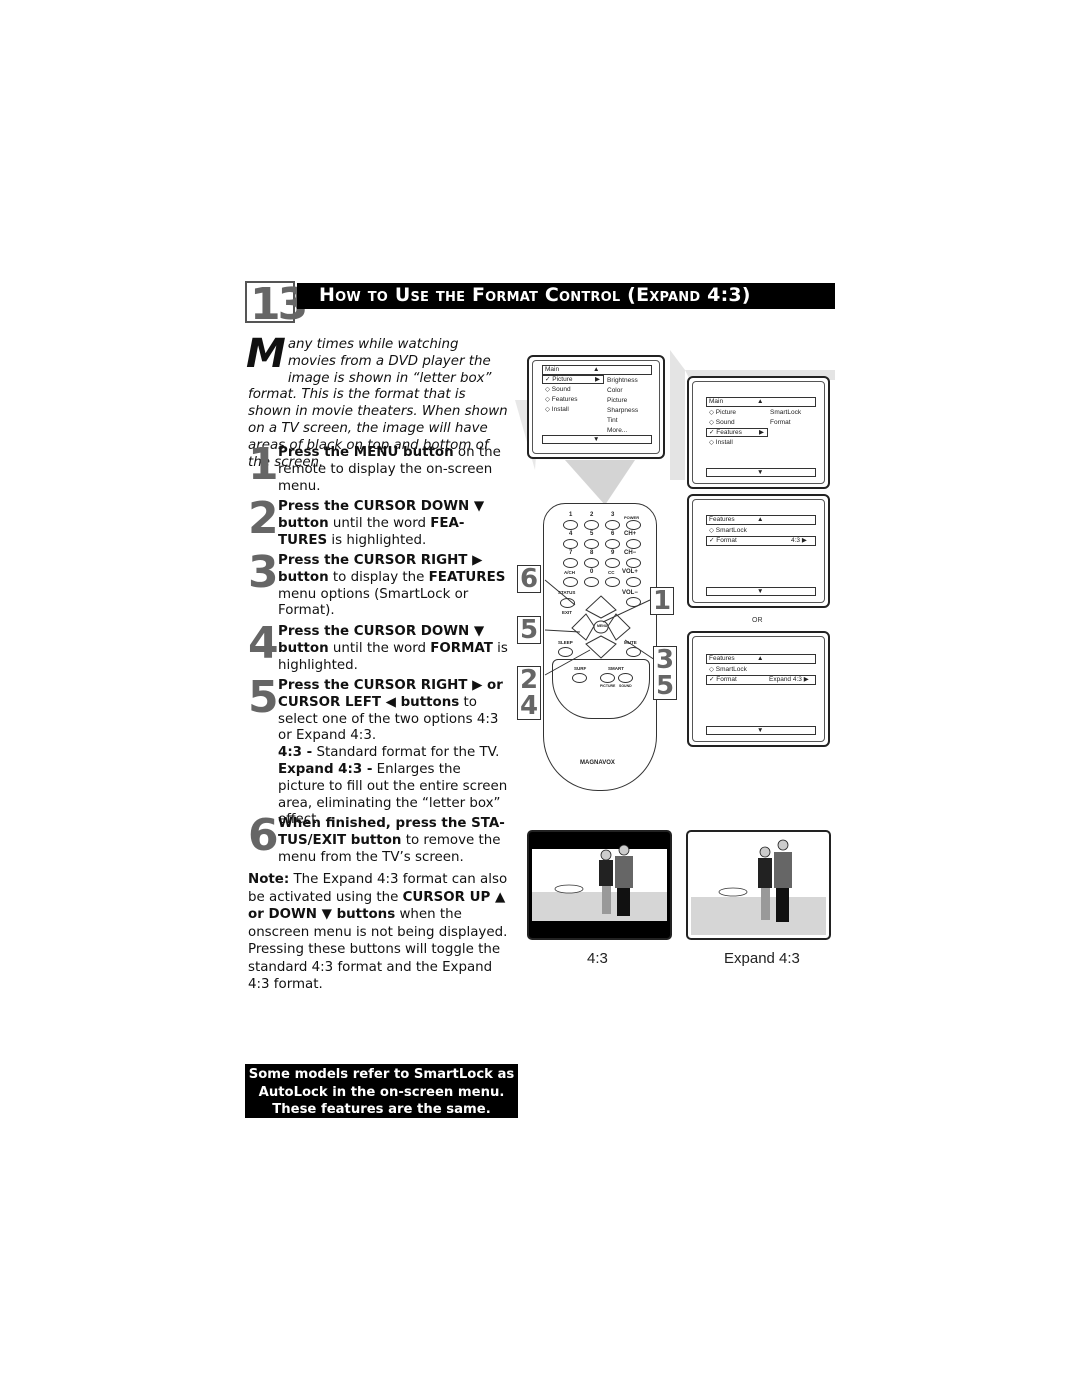 This screenshot has width=1080, height=1397. What do you see at coordinates (665, 686) in the screenshot?
I see `callout-number: 5` at bounding box center [665, 686].